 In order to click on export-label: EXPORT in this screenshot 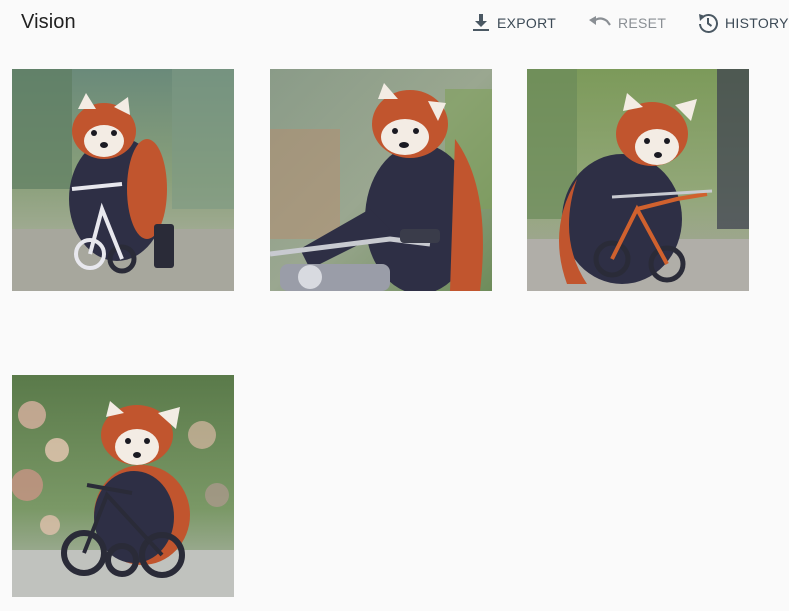, I will do `click(527, 23)`.